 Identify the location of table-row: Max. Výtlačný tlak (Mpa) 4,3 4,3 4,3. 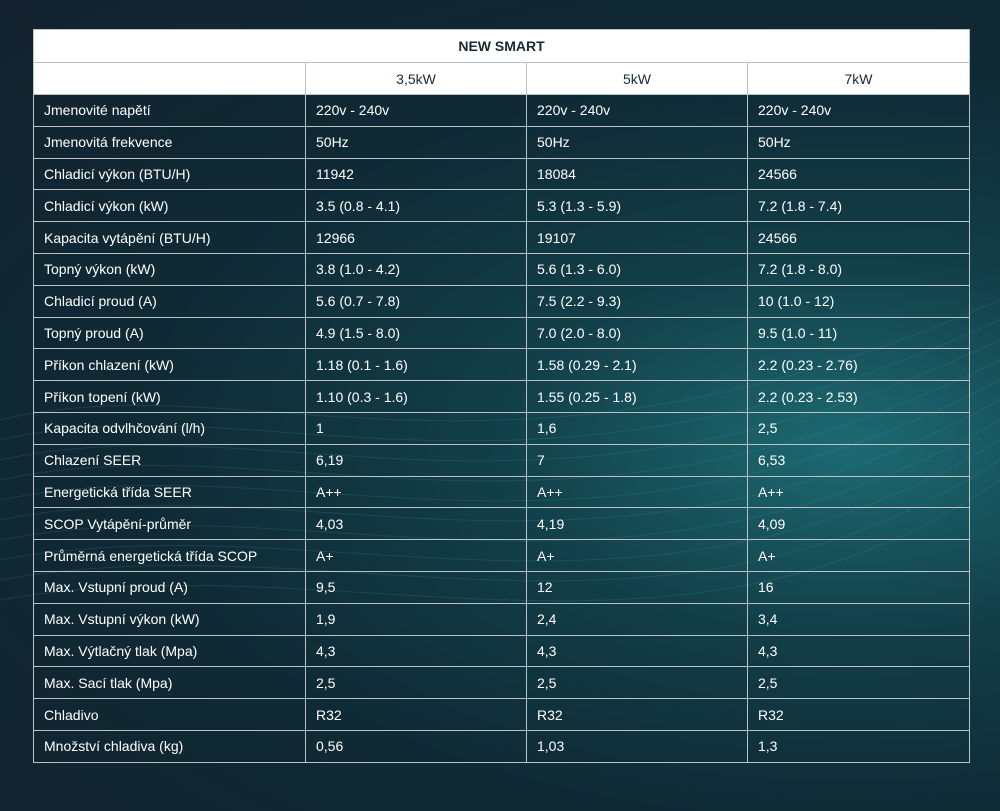
(502, 651).